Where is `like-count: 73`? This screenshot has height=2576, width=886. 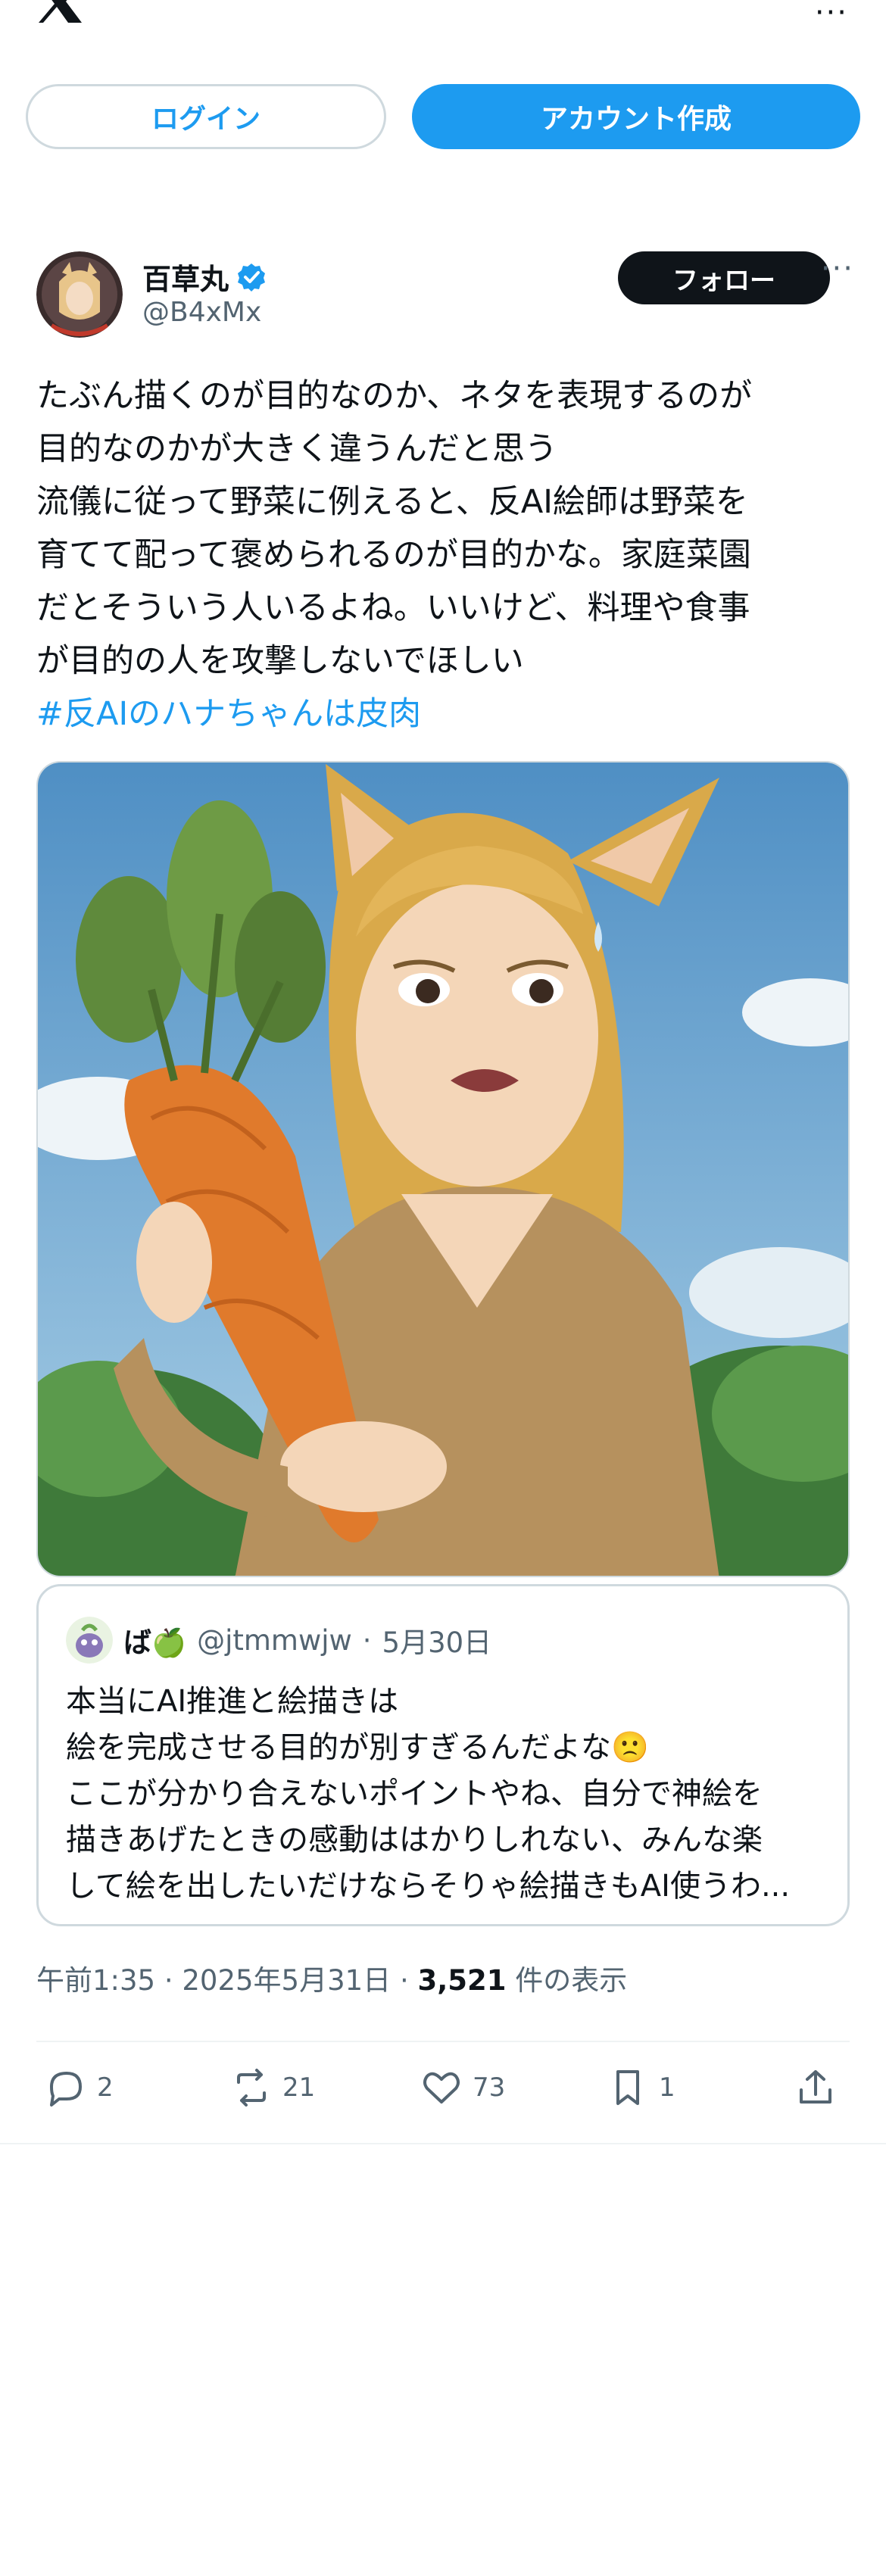
like-count: 73 is located at coordinates (489, 2087).